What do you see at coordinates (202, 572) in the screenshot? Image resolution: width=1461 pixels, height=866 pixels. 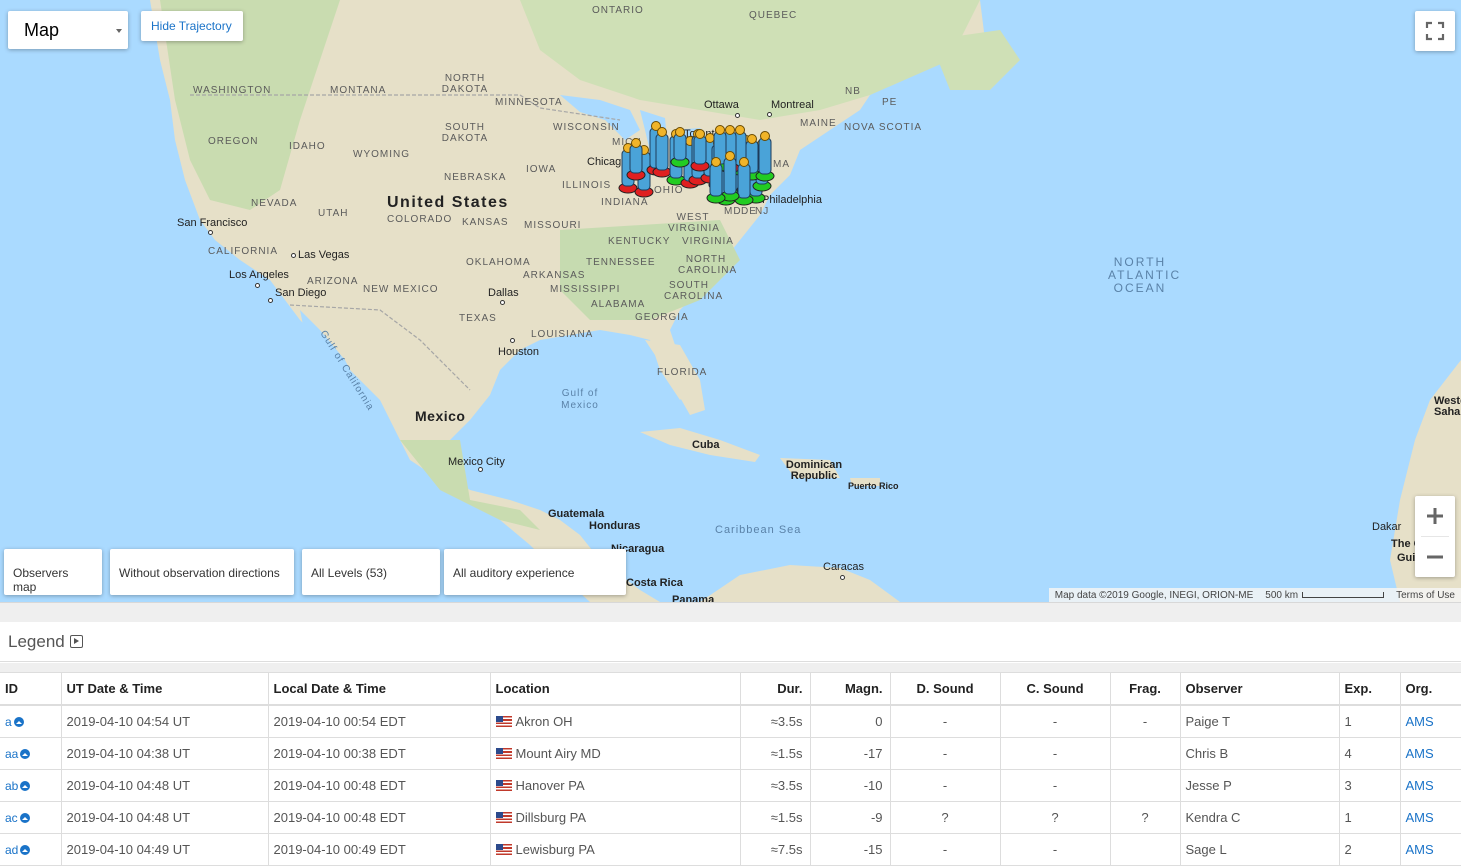 I see `directions-filter: Without observation directions` at bounding box center [202, 572].